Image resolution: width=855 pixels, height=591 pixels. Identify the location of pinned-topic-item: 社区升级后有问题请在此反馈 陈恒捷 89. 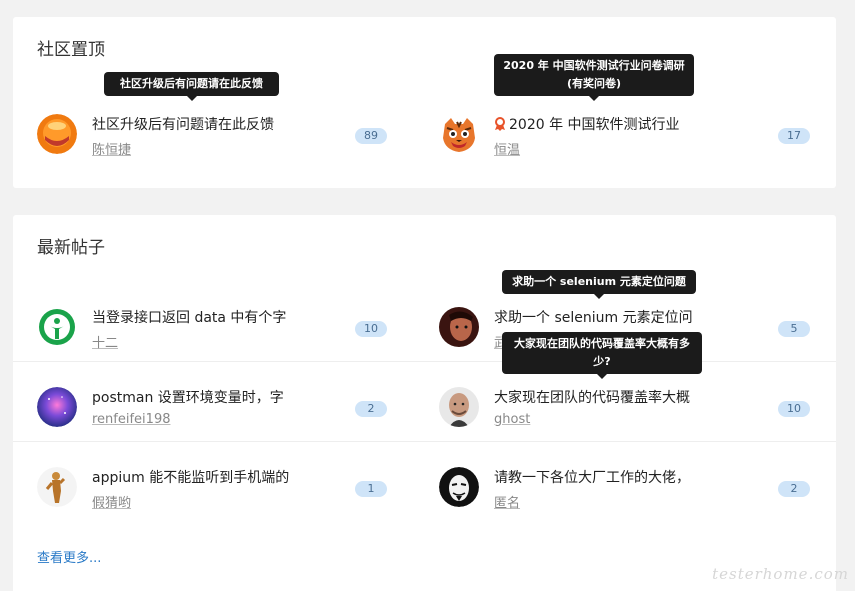
(213, 134).